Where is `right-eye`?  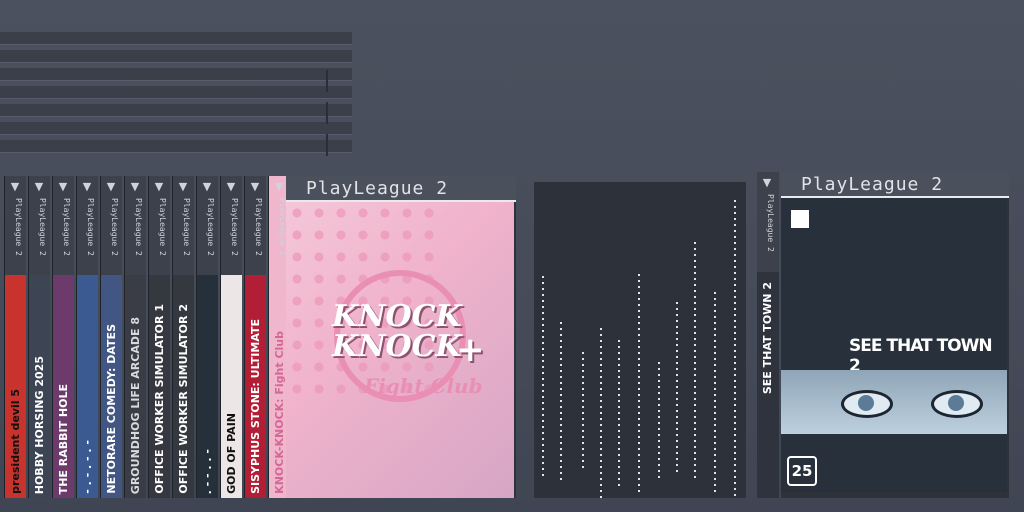
right-eye is located at coordinates (957, 404).